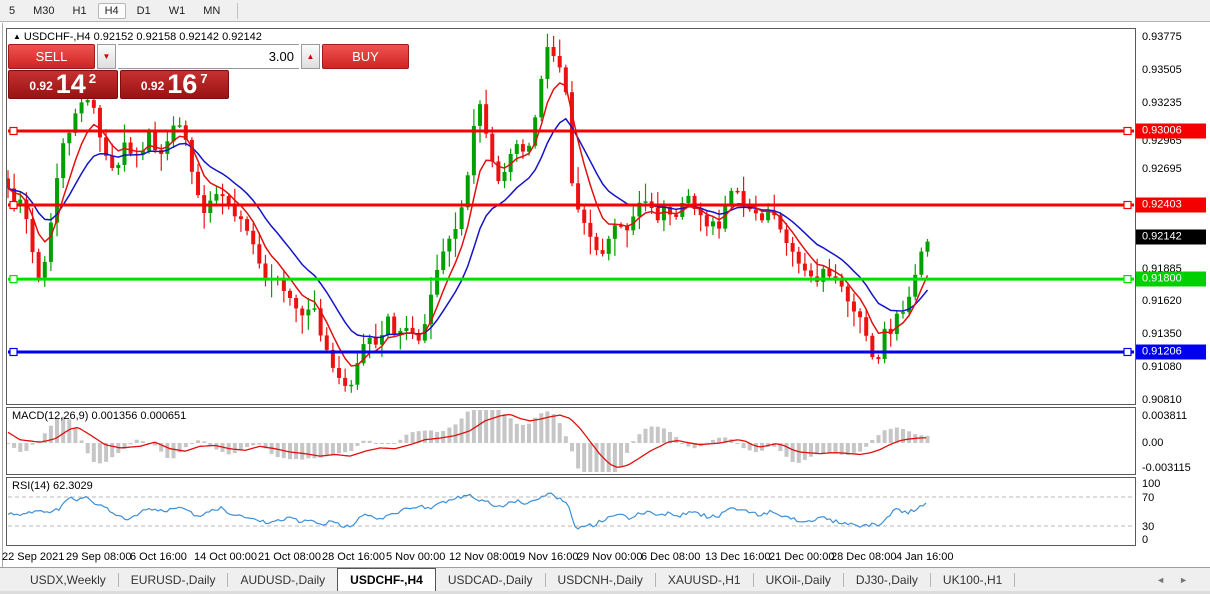 The image size is (1210, 594). What do you see at coordinates (282, 579) in the screenshot?
I see `tab-audusd-daily: AUDUSD-,Daily` at bounding box center [282, 579].